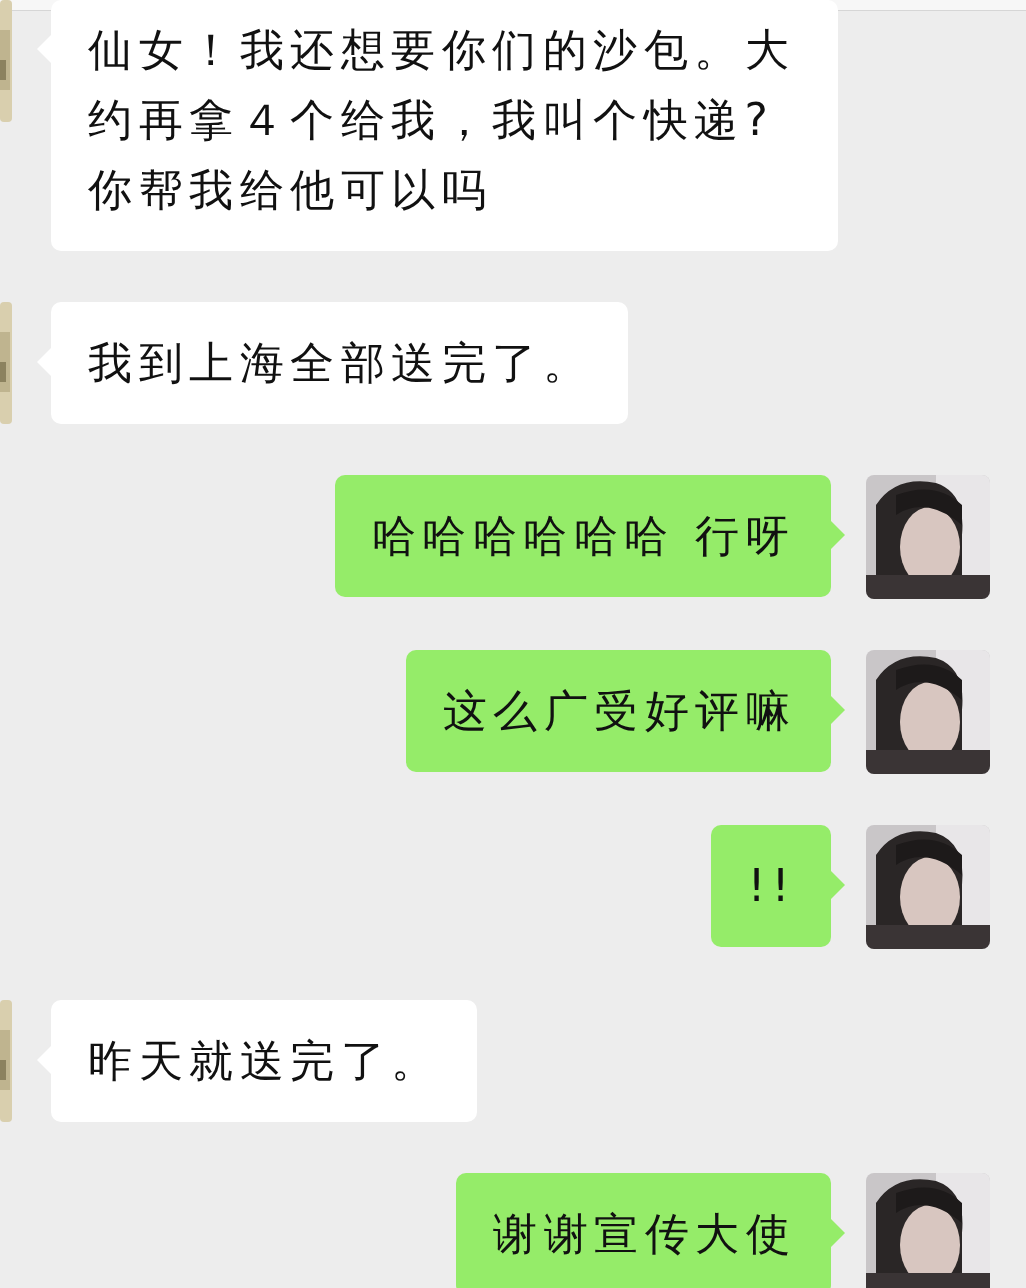  I want to click on message-bubble: 这么广受好评嘛, so click(618, 711).